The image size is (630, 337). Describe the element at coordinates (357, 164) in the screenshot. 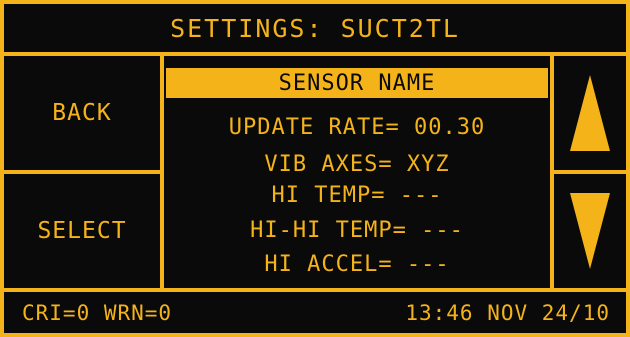

I see `menu-item-vib-axes: VIB AXES= XYZ` at that location.